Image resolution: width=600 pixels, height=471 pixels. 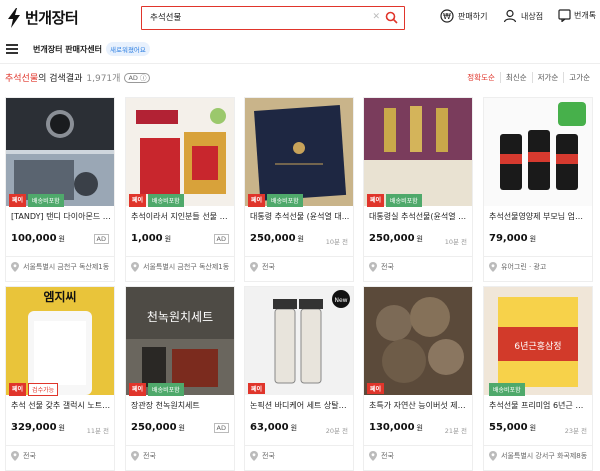 What do you see at coordinates (181, 405) in the screenshot?
I see `product-title: 장관장 천녹원치세트` at bounding box center [181, 405].